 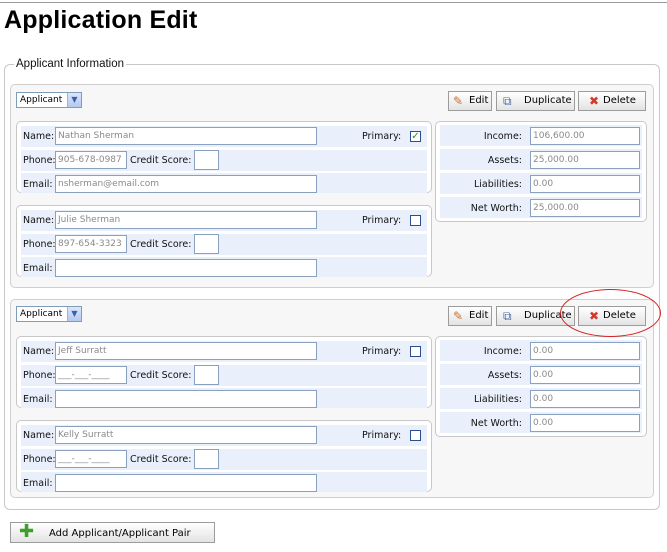 What do you see at coordinates (585, 160) in the screenshot?
I see `assets-input: 25,000.00` at bounding box center [585, 160].